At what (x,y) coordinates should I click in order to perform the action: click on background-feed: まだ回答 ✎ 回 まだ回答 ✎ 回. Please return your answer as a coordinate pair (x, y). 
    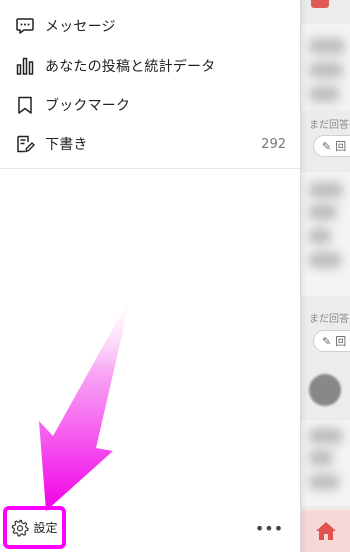
    Looking at the image, I should click on (325, 276).